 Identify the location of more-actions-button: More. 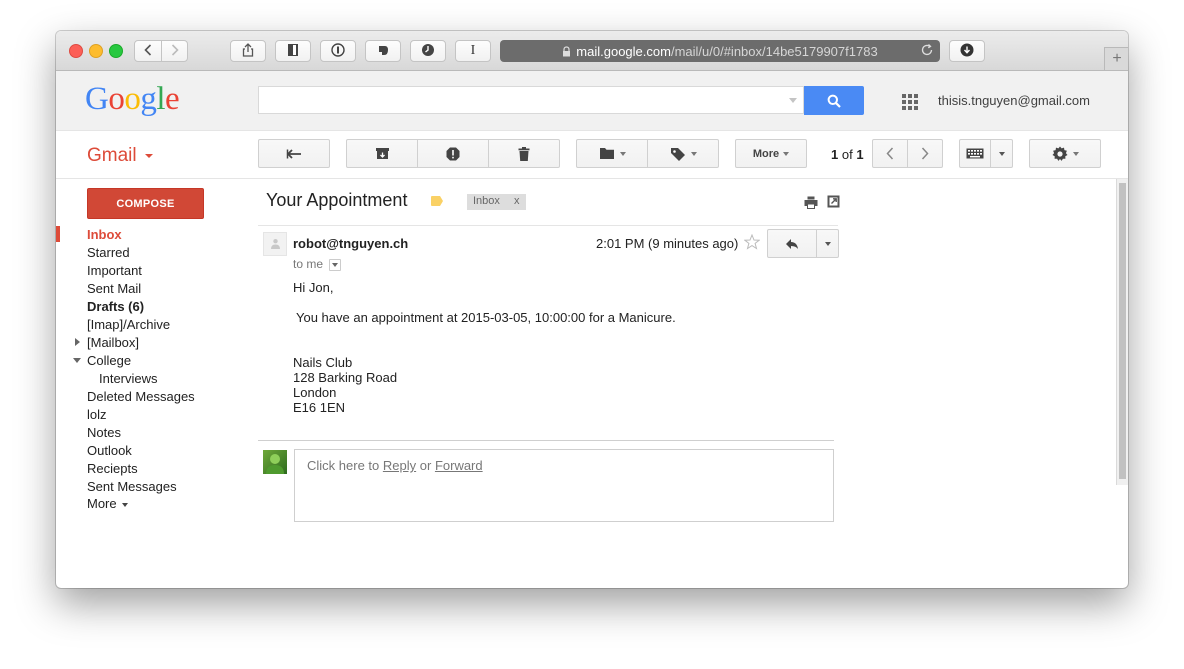
(771, 153).